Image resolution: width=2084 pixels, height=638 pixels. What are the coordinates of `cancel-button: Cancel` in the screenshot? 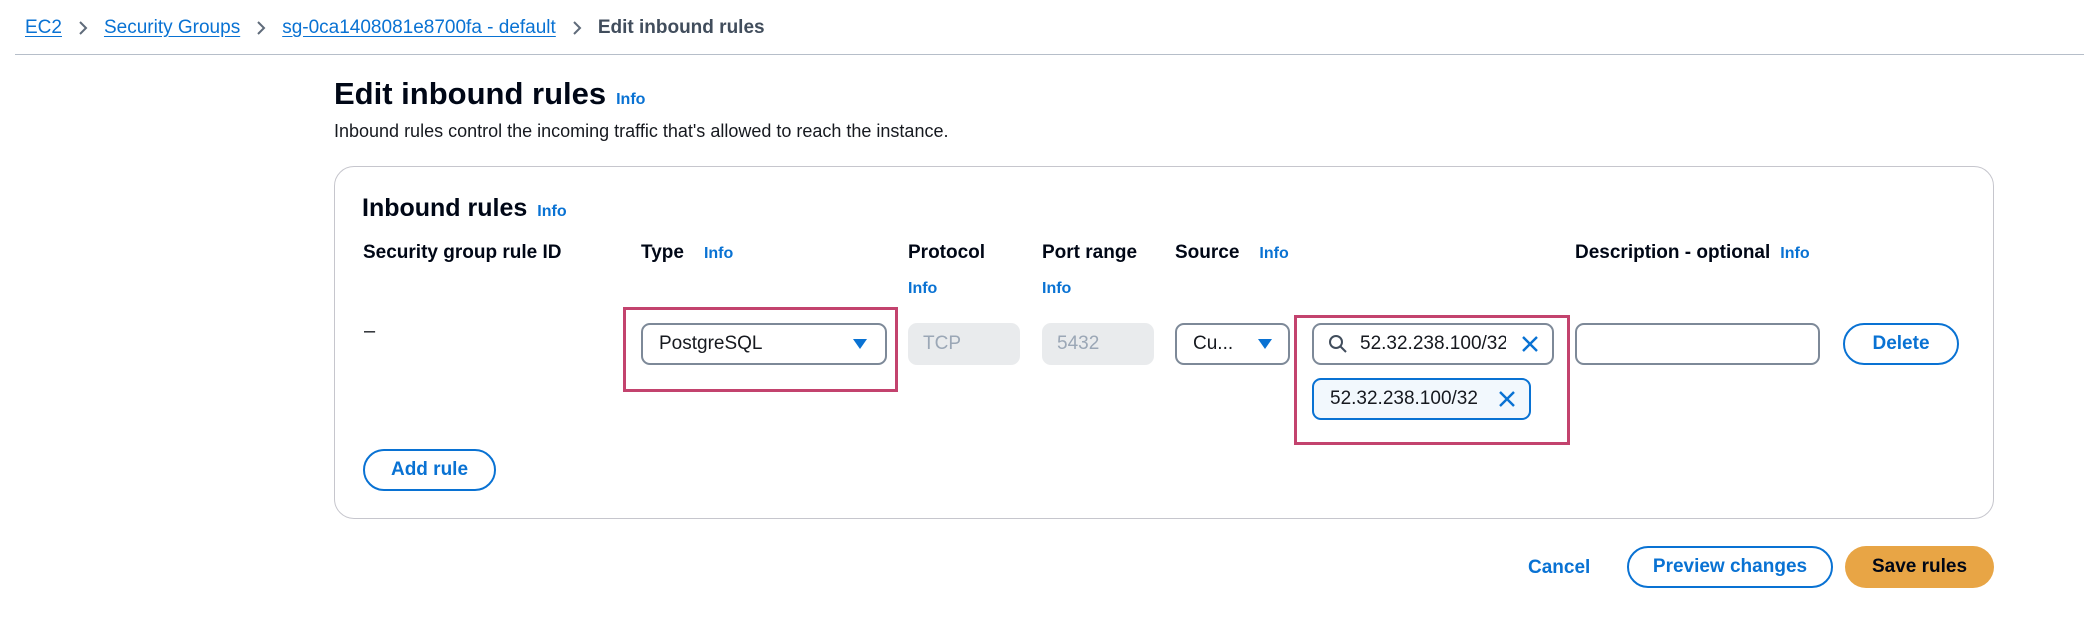 It's located at (1559, 568).